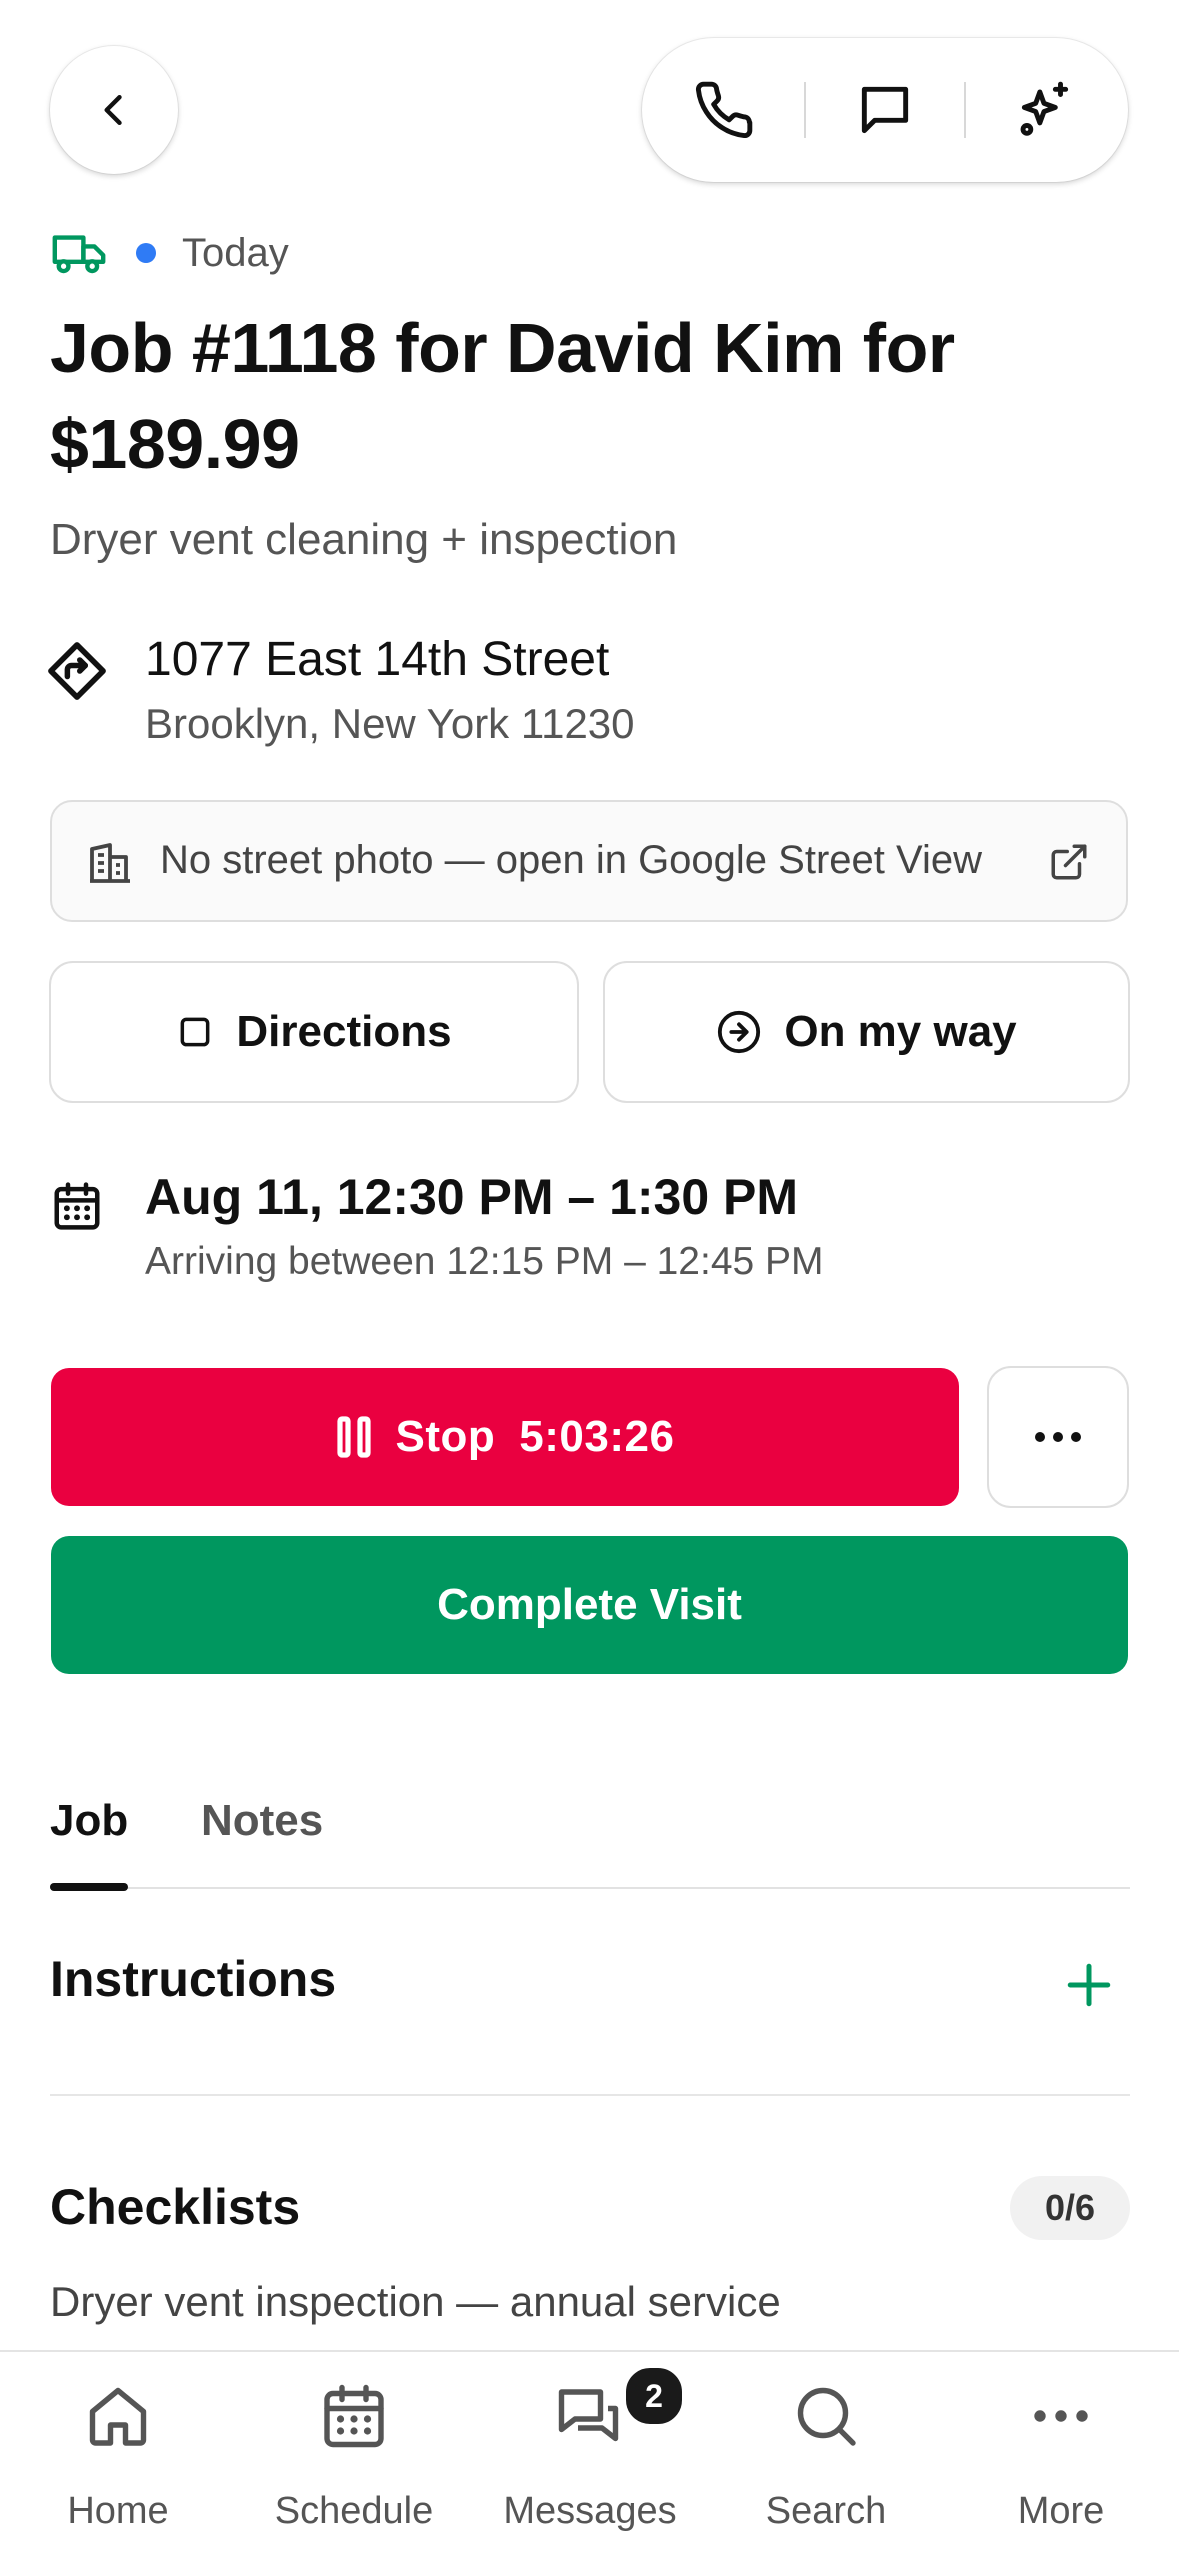 This screenshot has height=2558, width=1179. I want to click on chat-bubble-icon, so click(885, 110).